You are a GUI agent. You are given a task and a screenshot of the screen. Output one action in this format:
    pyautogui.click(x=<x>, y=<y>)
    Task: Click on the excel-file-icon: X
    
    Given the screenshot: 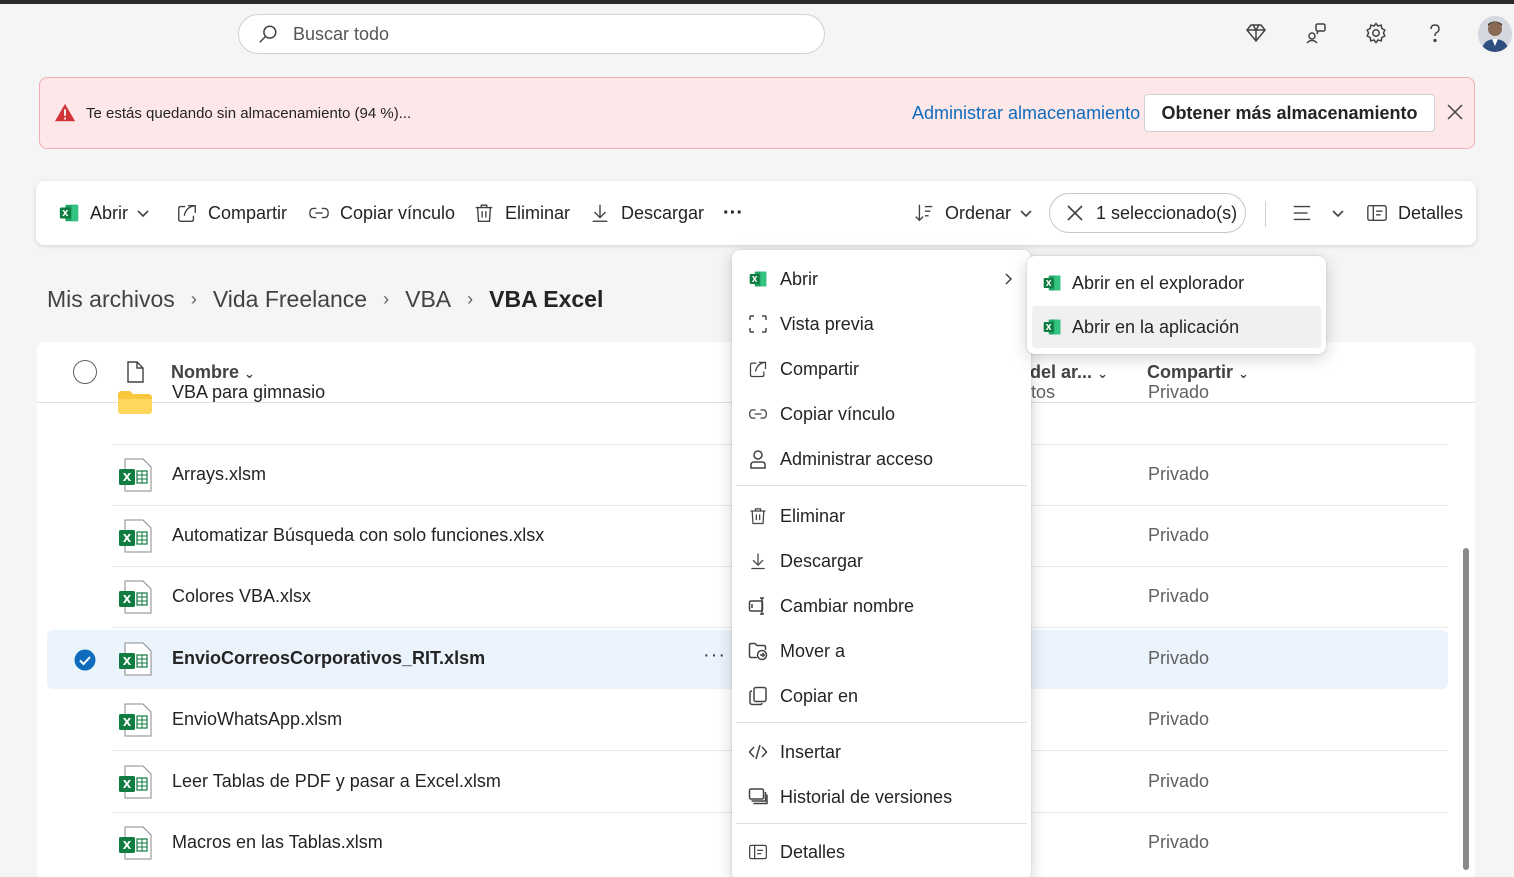 What is the action you would take?
    pyautogui.click(x=135, y=782)
    